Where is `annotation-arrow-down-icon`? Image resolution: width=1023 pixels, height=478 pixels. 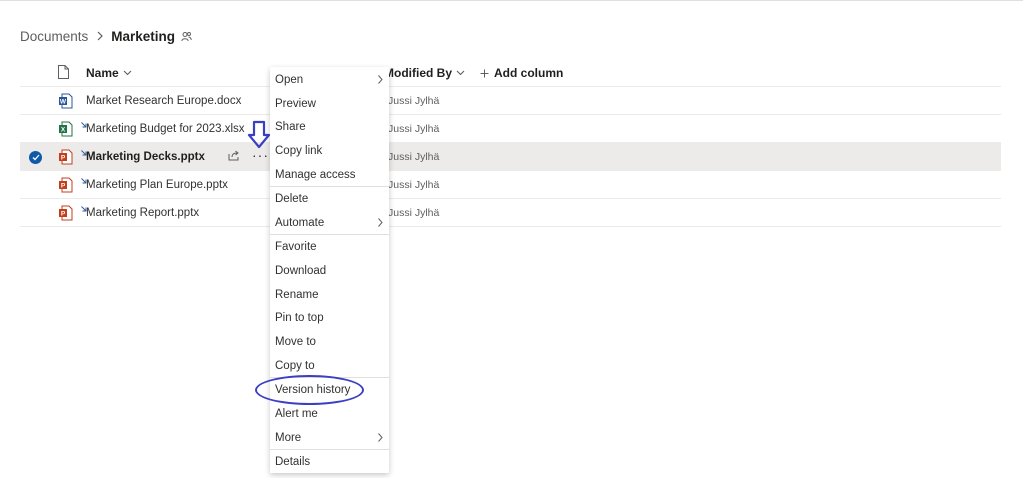
annotation-arrow-down-icon is located at coordinates (259, 137).